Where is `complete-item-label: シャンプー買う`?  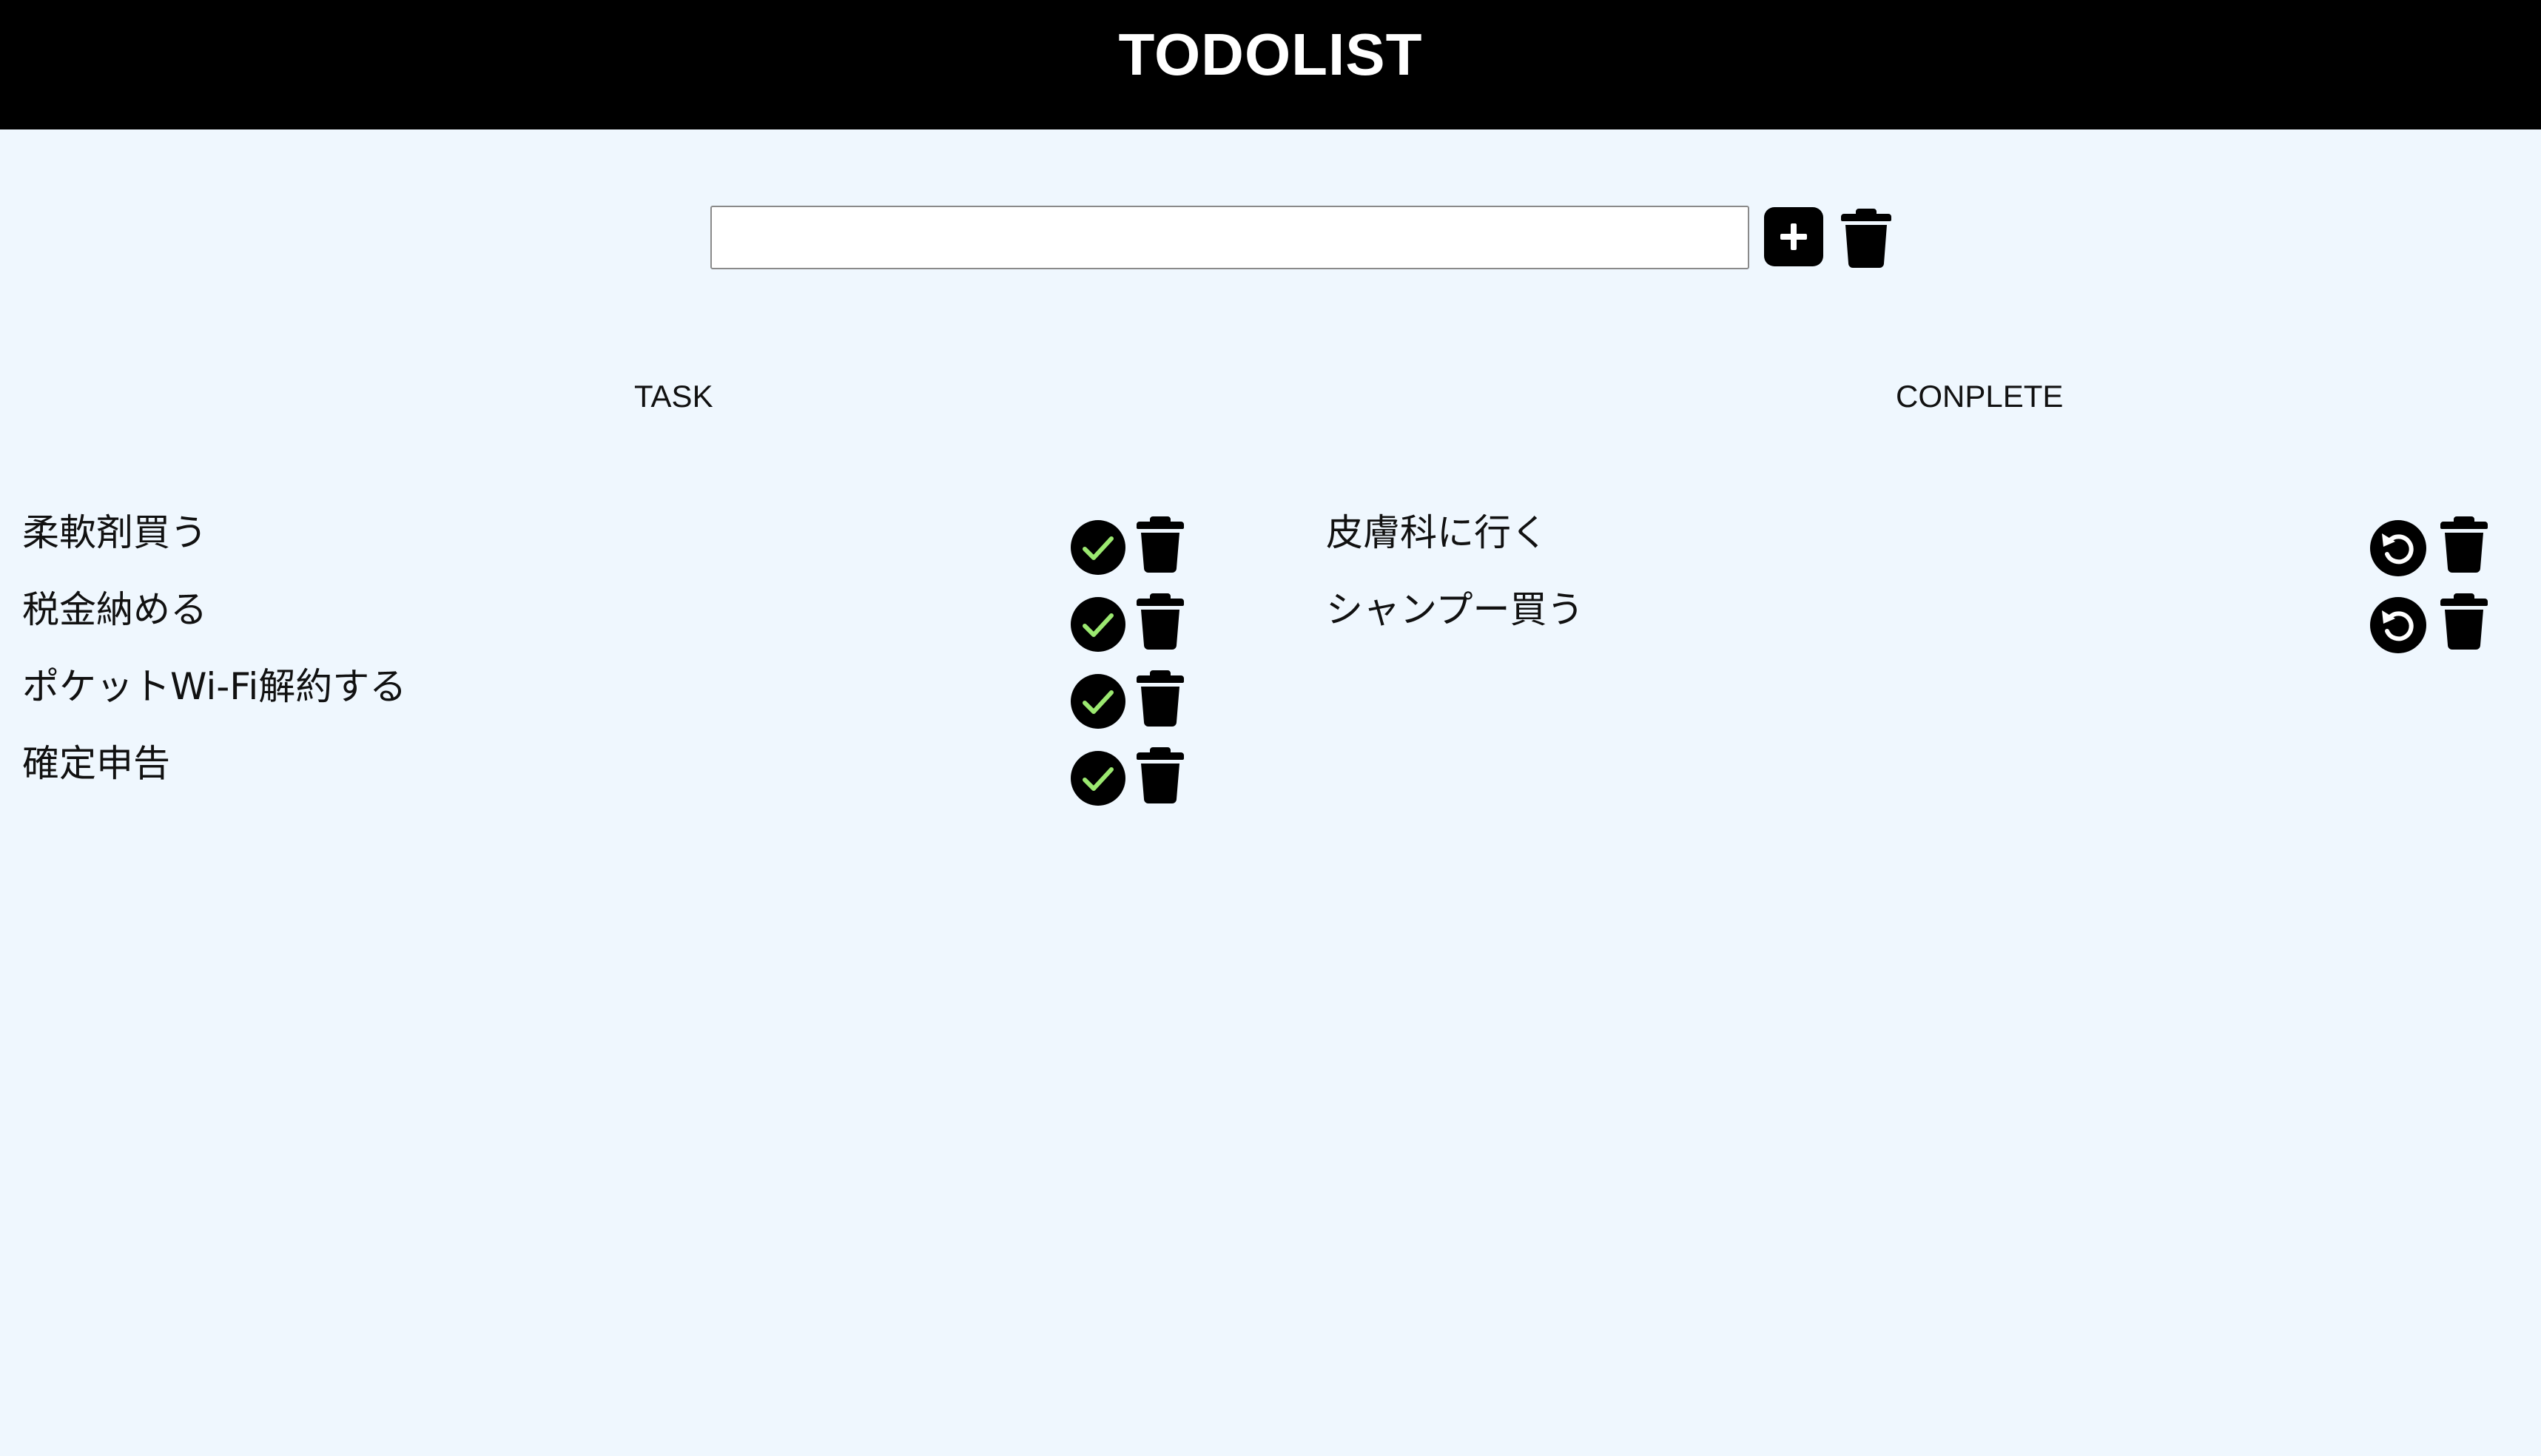
complete-item-label: シャンプー買う is located at coordinates (1455, 610).